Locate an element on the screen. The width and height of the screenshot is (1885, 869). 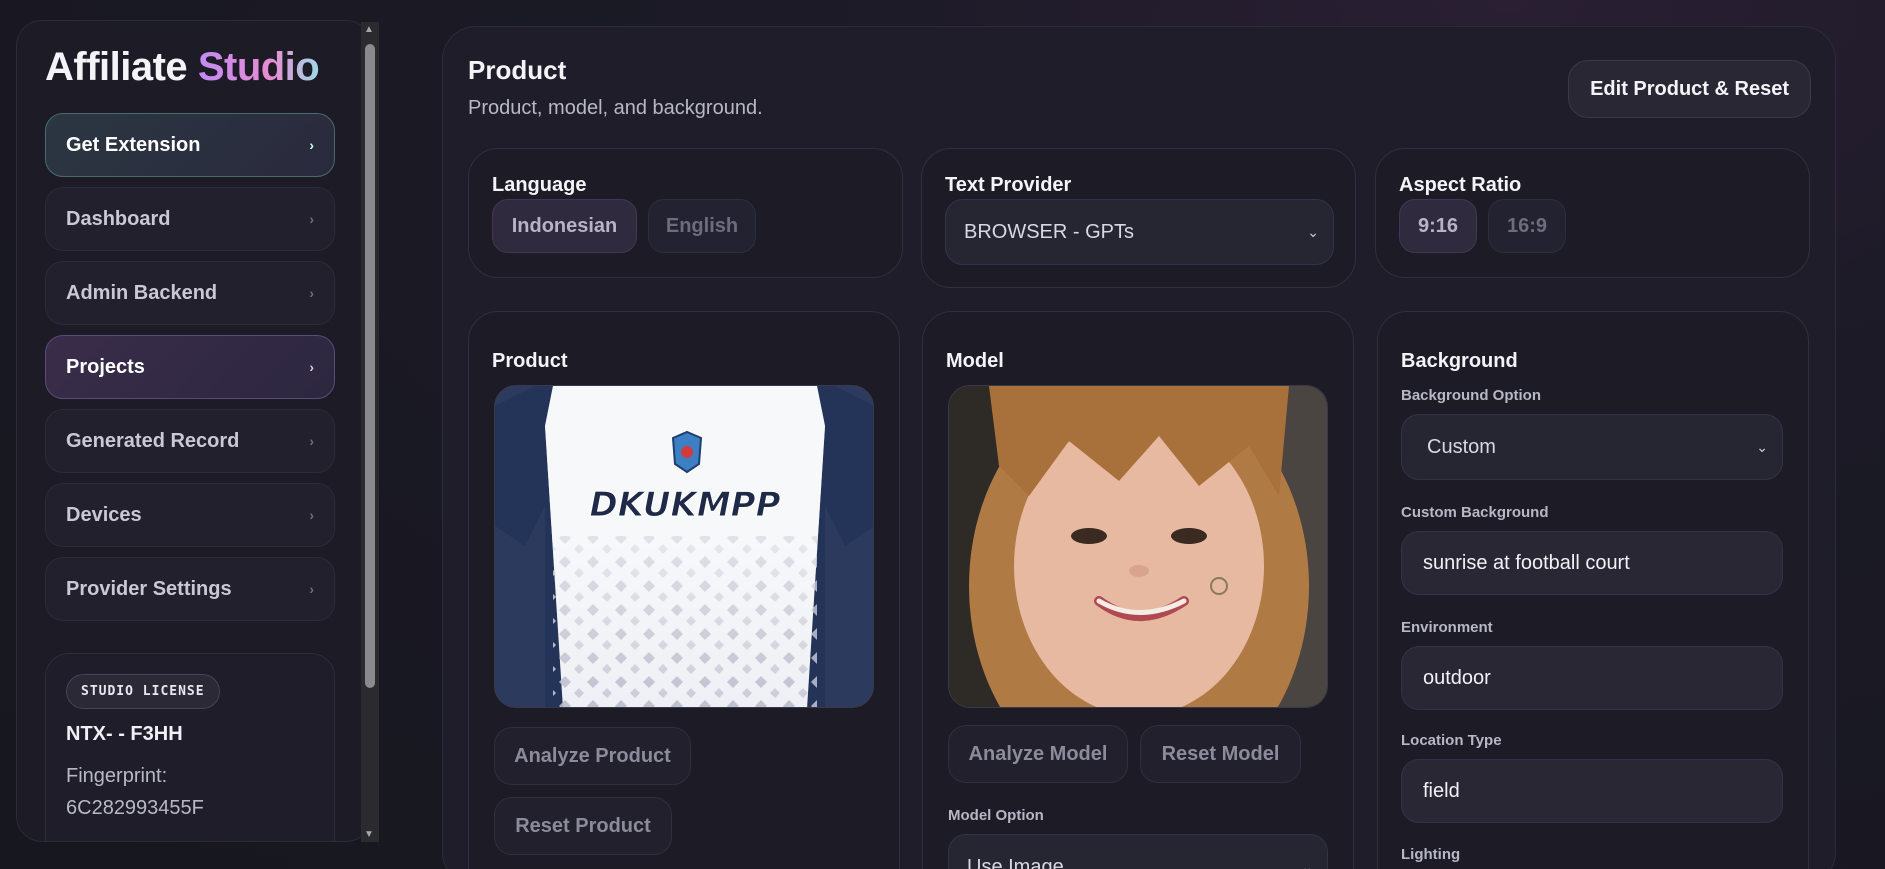
background-option-select: Custom ⌄ is located at coordinates (1592, 447).